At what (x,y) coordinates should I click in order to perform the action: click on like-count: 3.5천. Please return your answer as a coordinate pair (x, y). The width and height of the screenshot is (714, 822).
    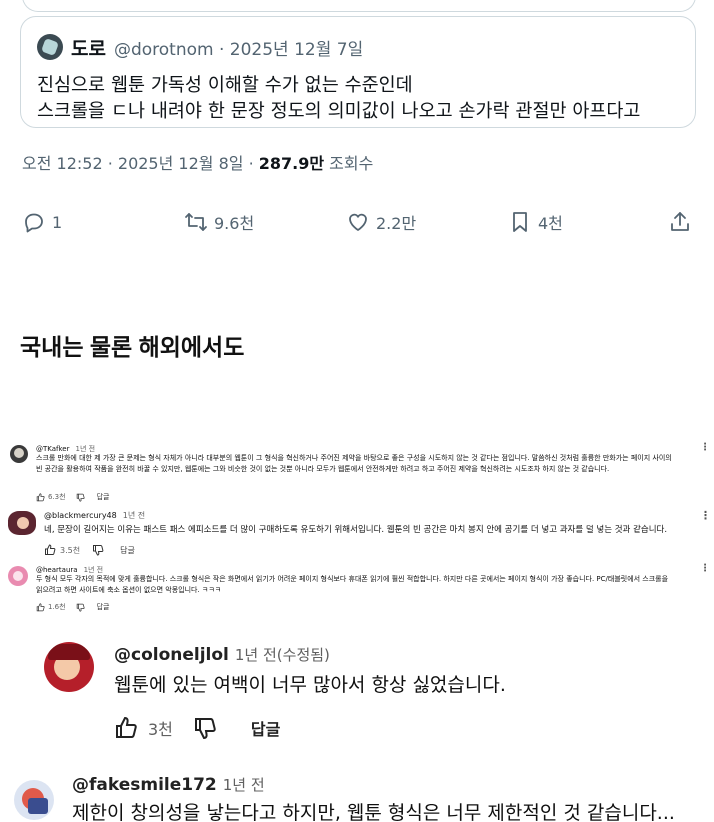
    Looking at the image, I should click on (70, 550).